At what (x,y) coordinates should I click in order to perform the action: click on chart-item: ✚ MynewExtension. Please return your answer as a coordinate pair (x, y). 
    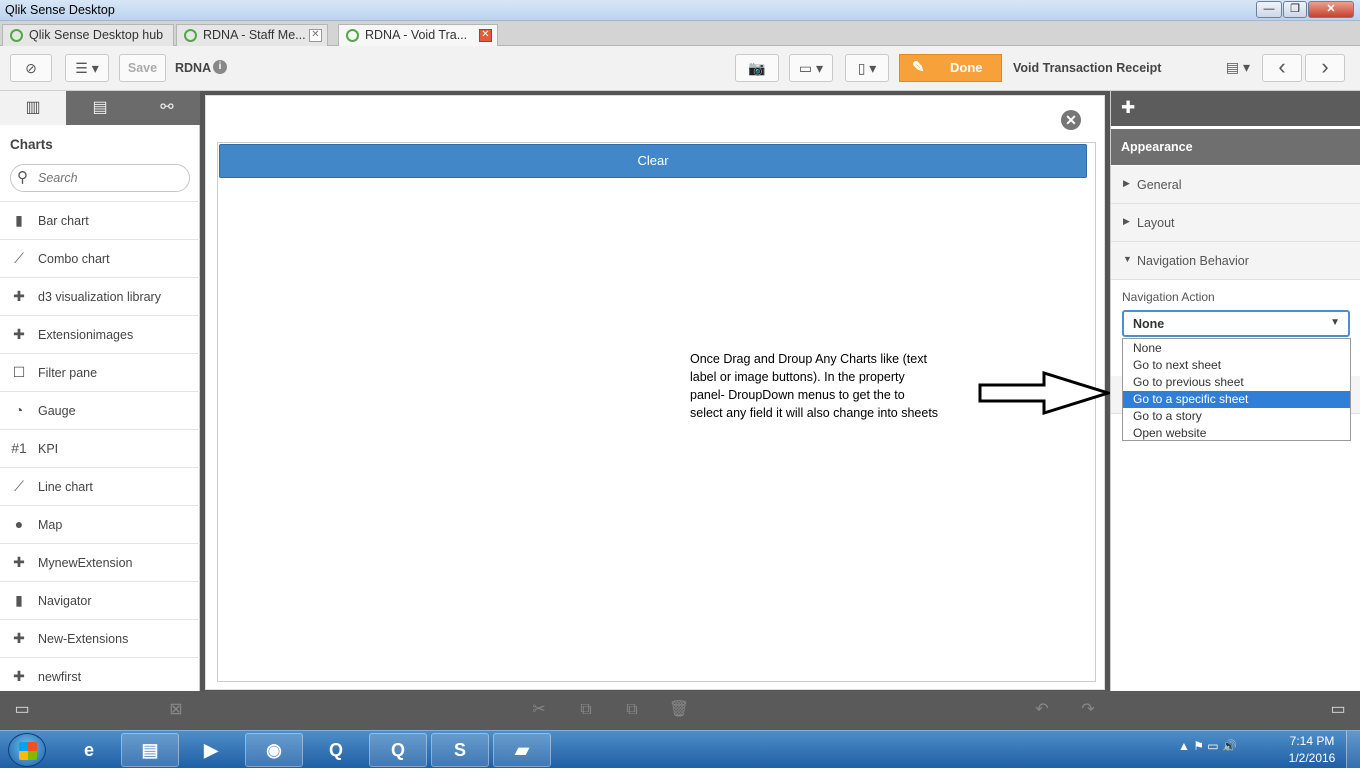
    Looking at the image, I should click on (100, 562).